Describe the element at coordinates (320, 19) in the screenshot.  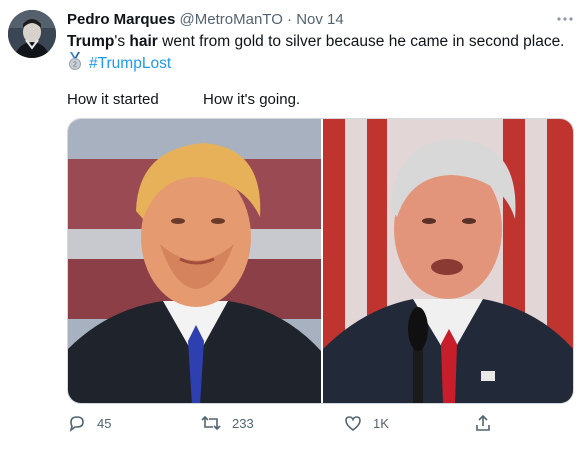
I see `tweet-date: Nov 14` at that location.